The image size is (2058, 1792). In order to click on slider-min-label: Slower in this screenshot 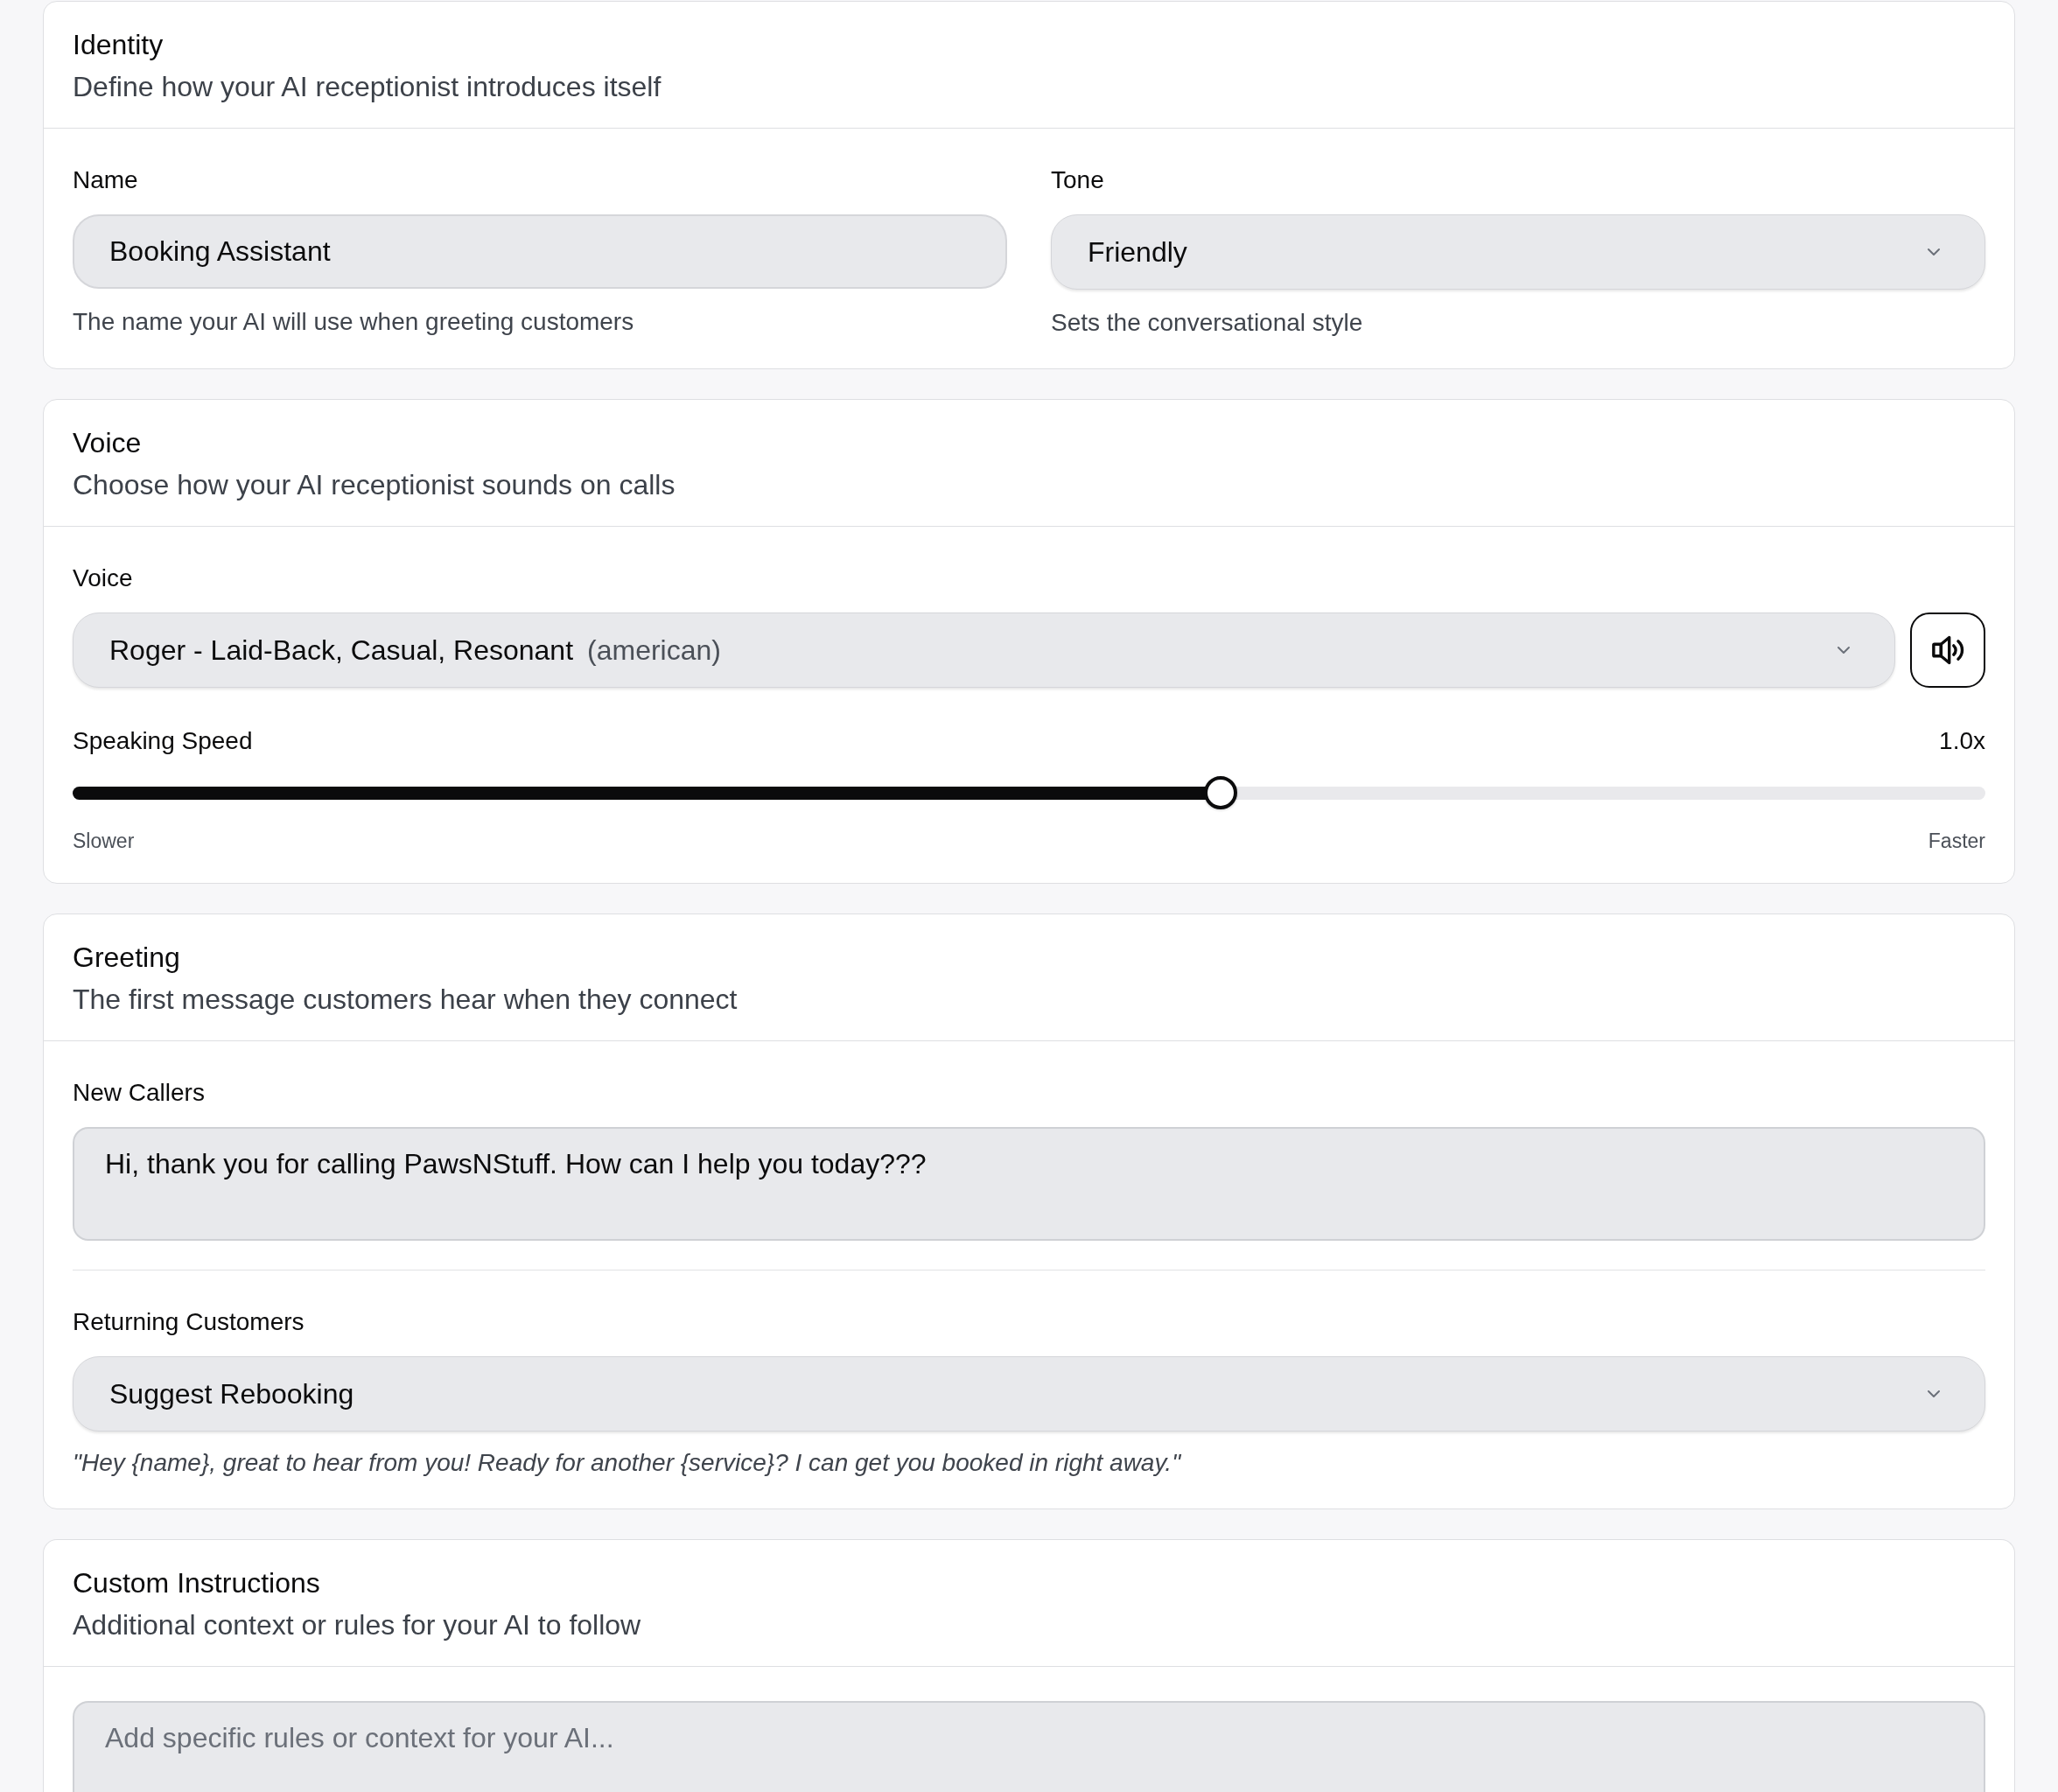, I will do `click(104, 841)`.